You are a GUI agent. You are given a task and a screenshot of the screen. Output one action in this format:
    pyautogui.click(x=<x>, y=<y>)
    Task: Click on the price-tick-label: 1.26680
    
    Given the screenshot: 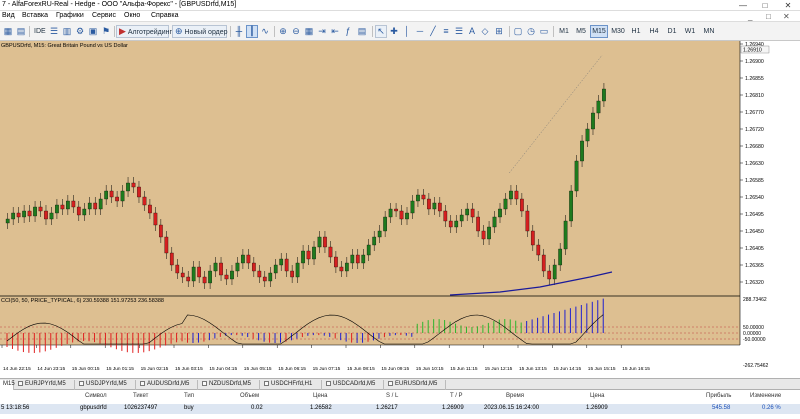 What is the action you would take?
    pyautogui.click(x=754, y=147)
    